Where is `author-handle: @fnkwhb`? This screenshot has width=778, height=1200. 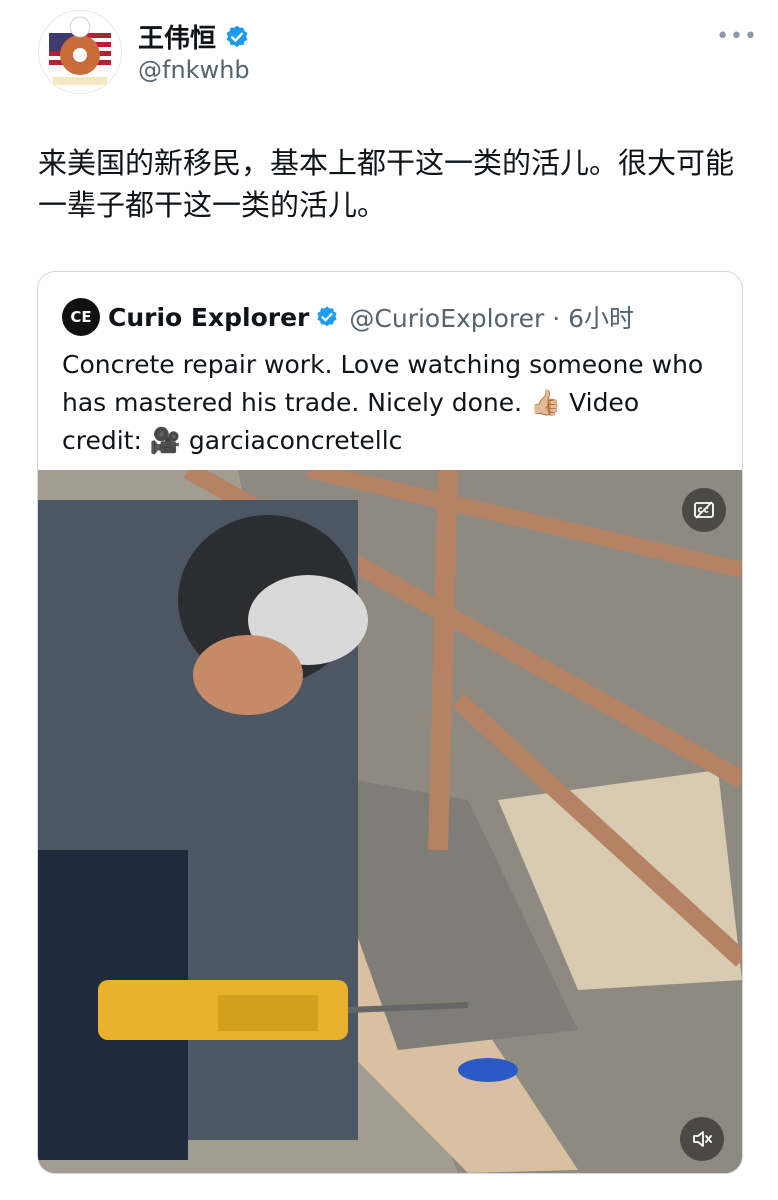
author-handle: @fnkwhb is located at coordinates (194, 70).